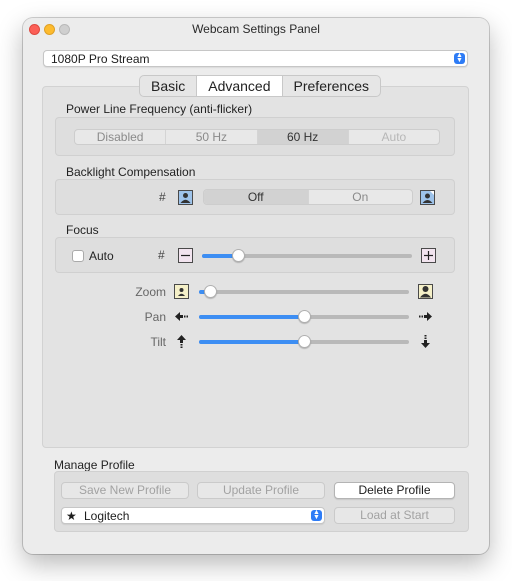 The height and width of the screenshot is (581, 512). Describe the element at coordinates (193, 515) in the screenshot. I see `profile-select: ★ Logitech ▲ ▼` at that location.